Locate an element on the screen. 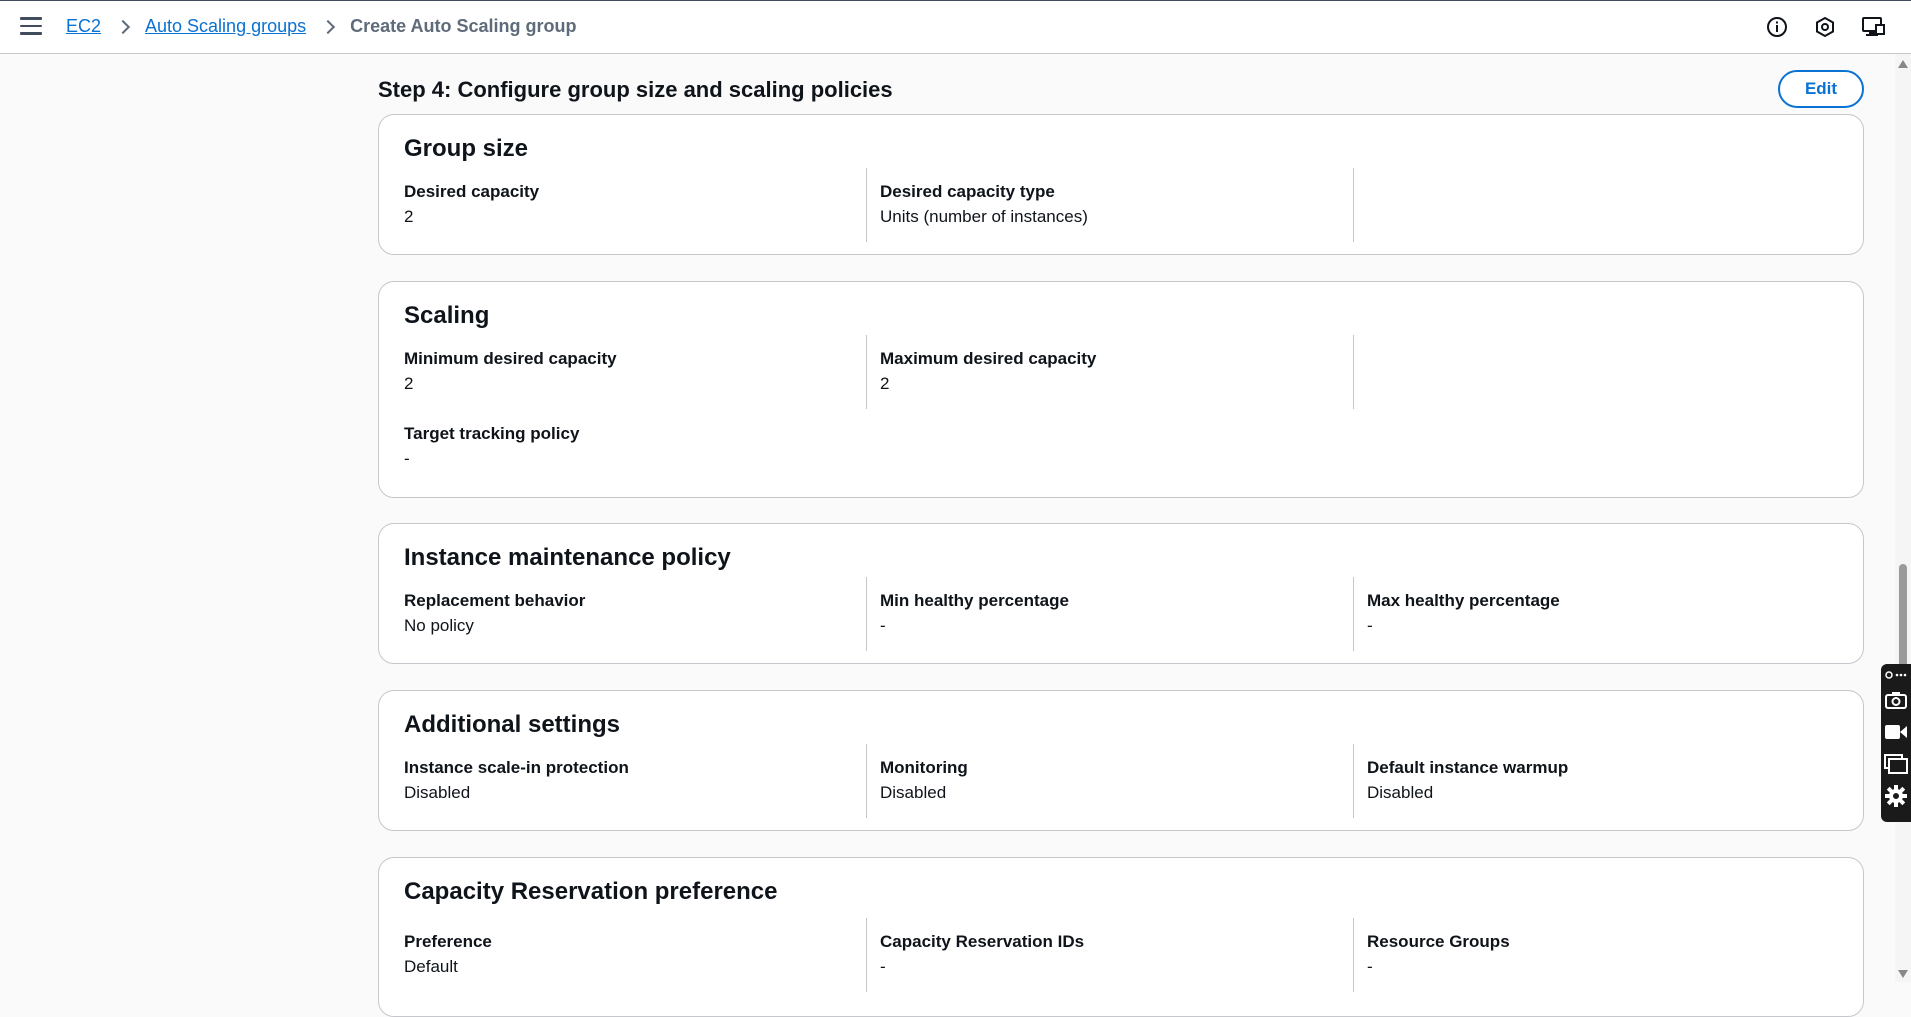  replacement-behavior-label: Replacement behavior is located at coordinates (495, 600).